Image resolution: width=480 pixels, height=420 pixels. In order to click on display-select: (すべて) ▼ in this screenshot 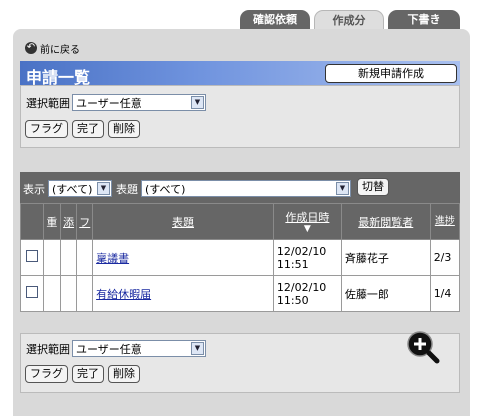, I will do `click(80, 188)`.